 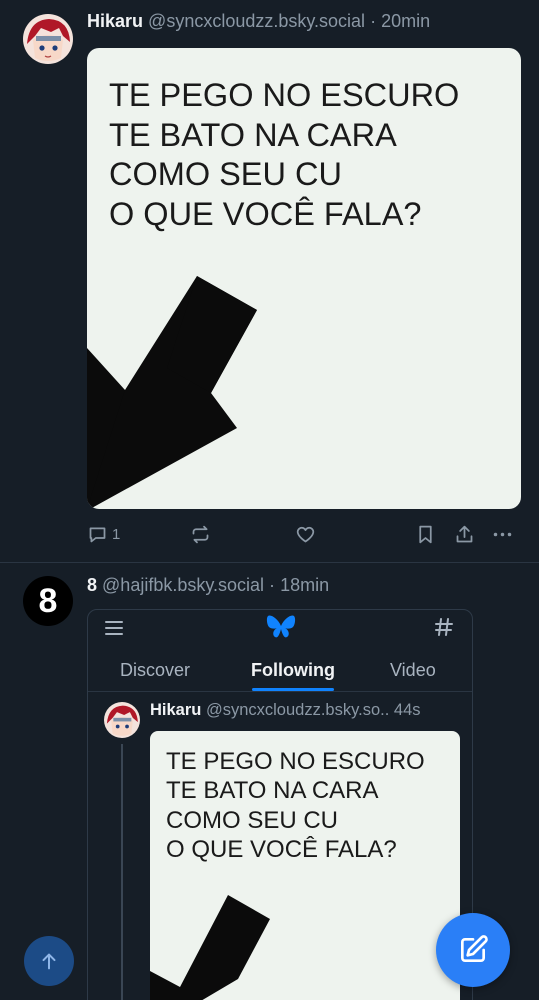 I want to click on compose-icon, so click(x=474, y=948).